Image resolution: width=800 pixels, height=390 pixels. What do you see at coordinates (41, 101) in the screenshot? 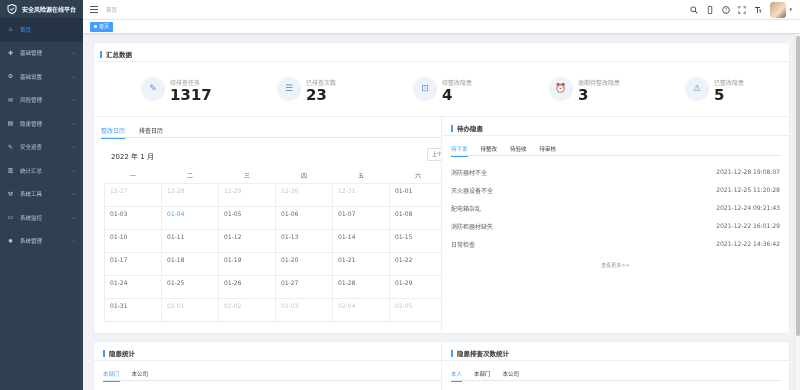
I see `sidebar-item-3: ✉ 风险管理 ⌄` at bounding box center [41, 101].